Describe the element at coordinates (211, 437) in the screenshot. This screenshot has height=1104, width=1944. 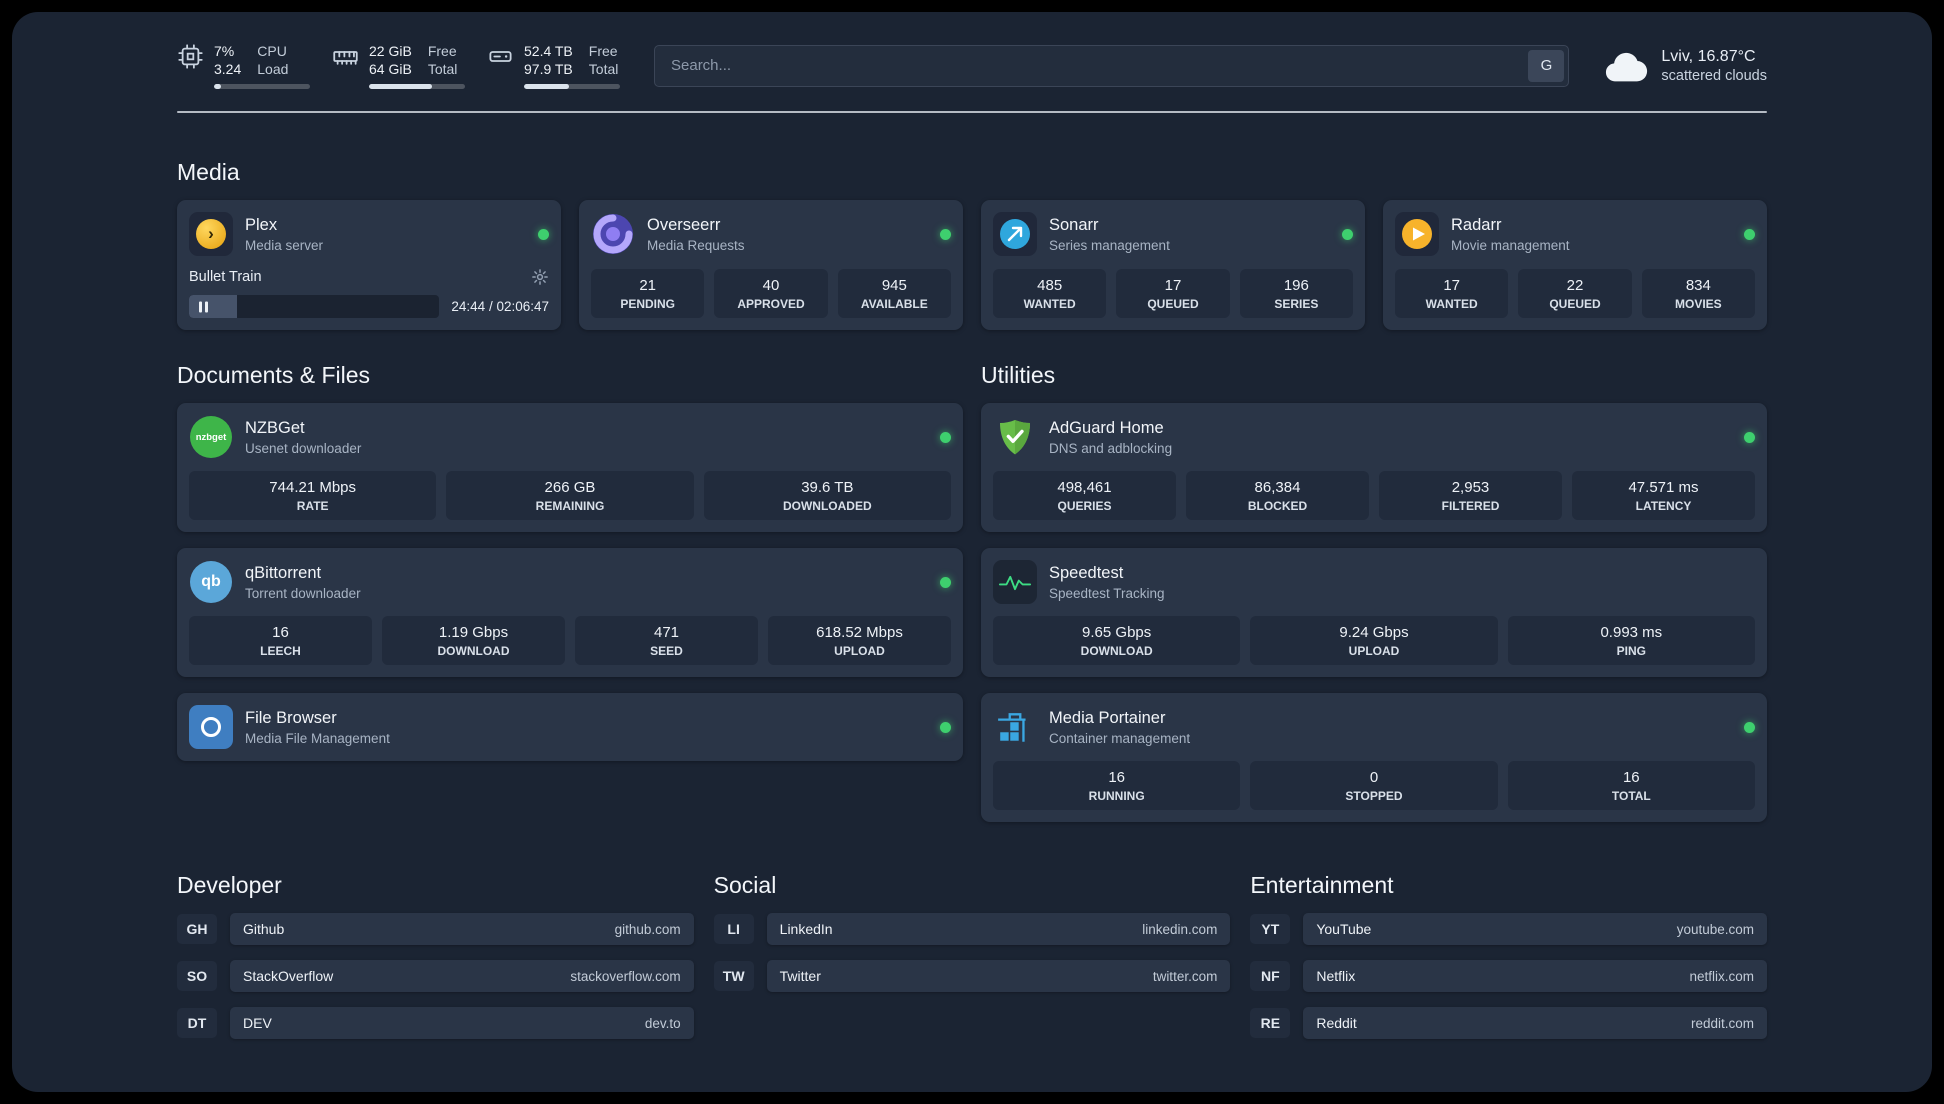
I see `nzbget-icon: nzbget` at that location.